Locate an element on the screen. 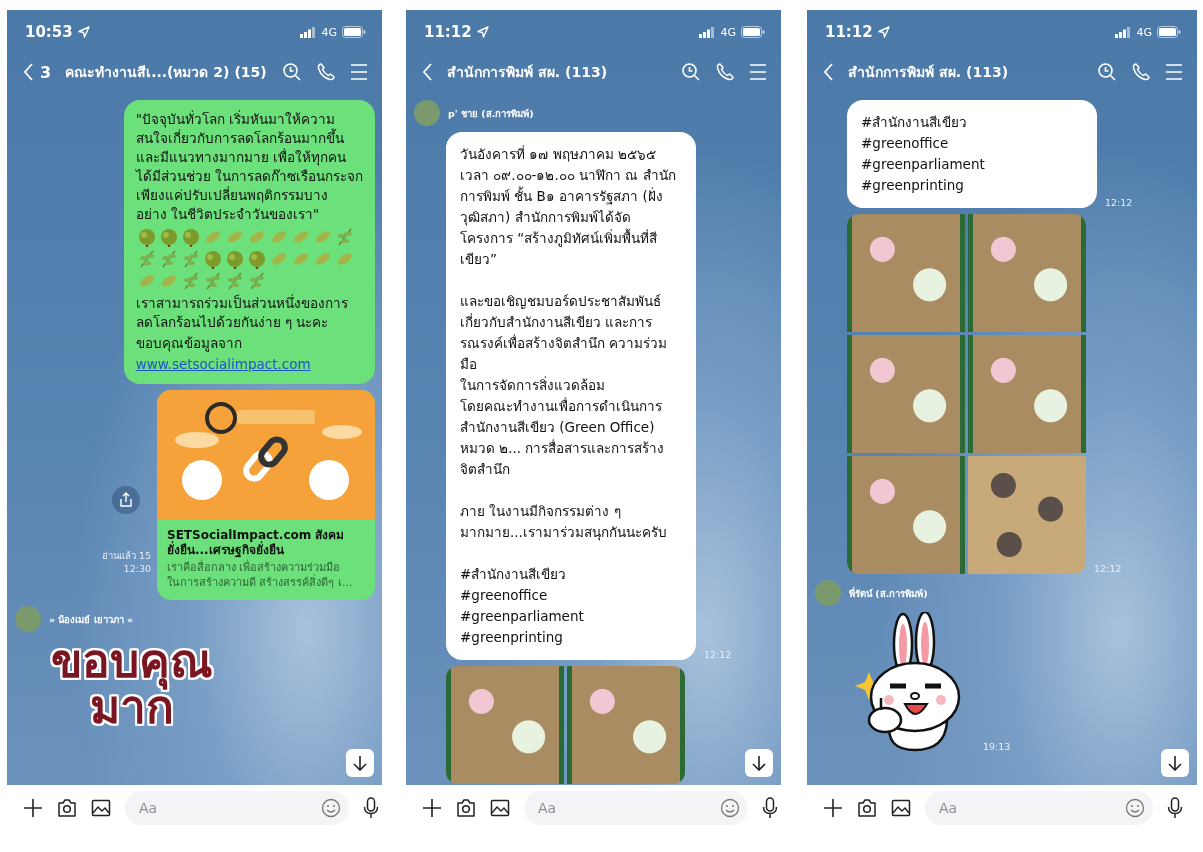  website-link: www.setsocialimpact.com is located at coordinates (249, 364).